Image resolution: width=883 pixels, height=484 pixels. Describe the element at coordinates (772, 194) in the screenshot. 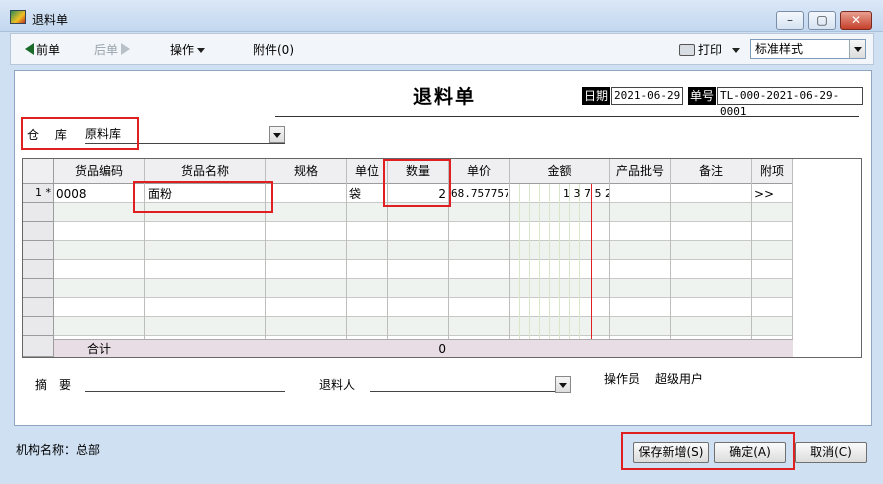

I see `cell-extra-expand: >>` at that location.